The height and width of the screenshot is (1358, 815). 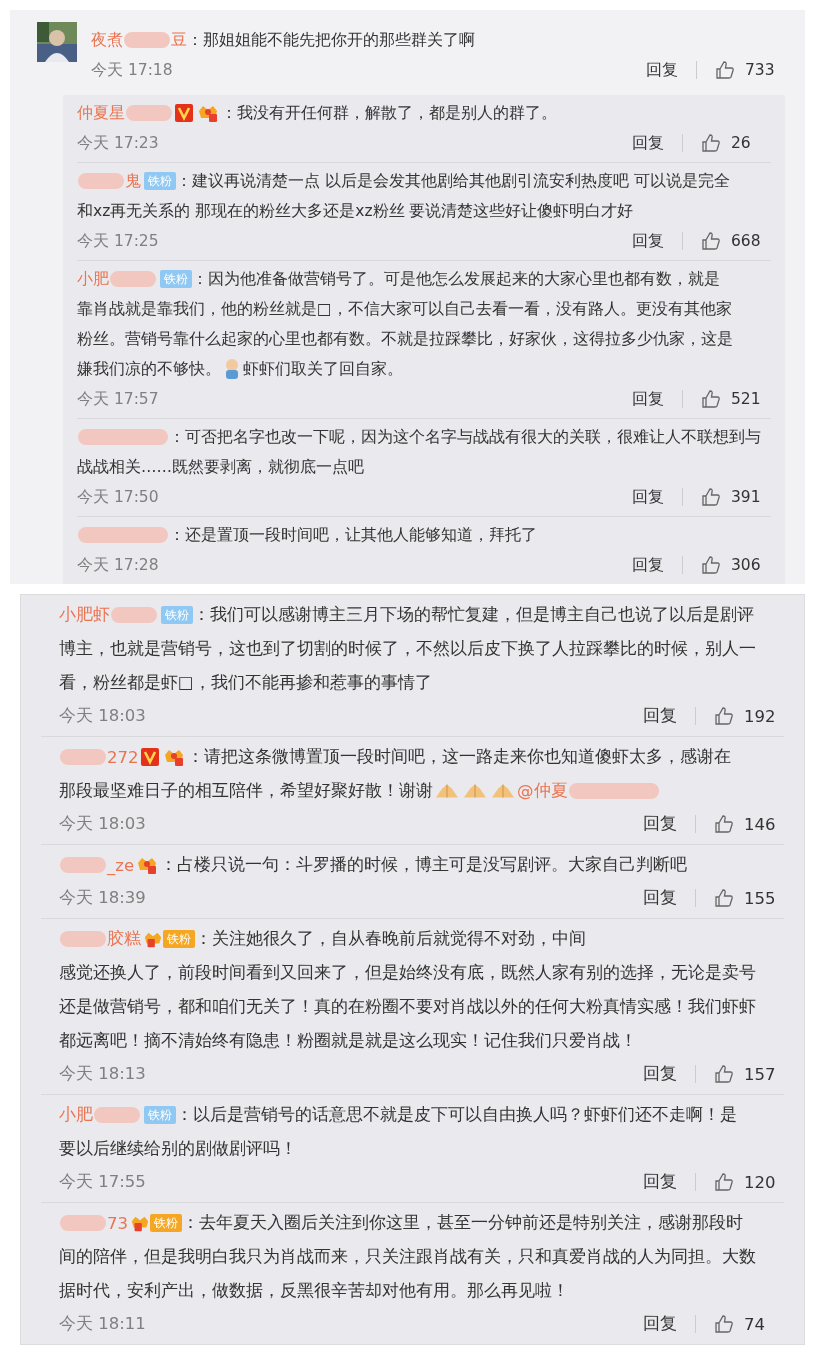 I want to click on comment-text: 看，粉丝都是虾□，我们不能再掺和惹事的事情了, so click(x=245, y=683).